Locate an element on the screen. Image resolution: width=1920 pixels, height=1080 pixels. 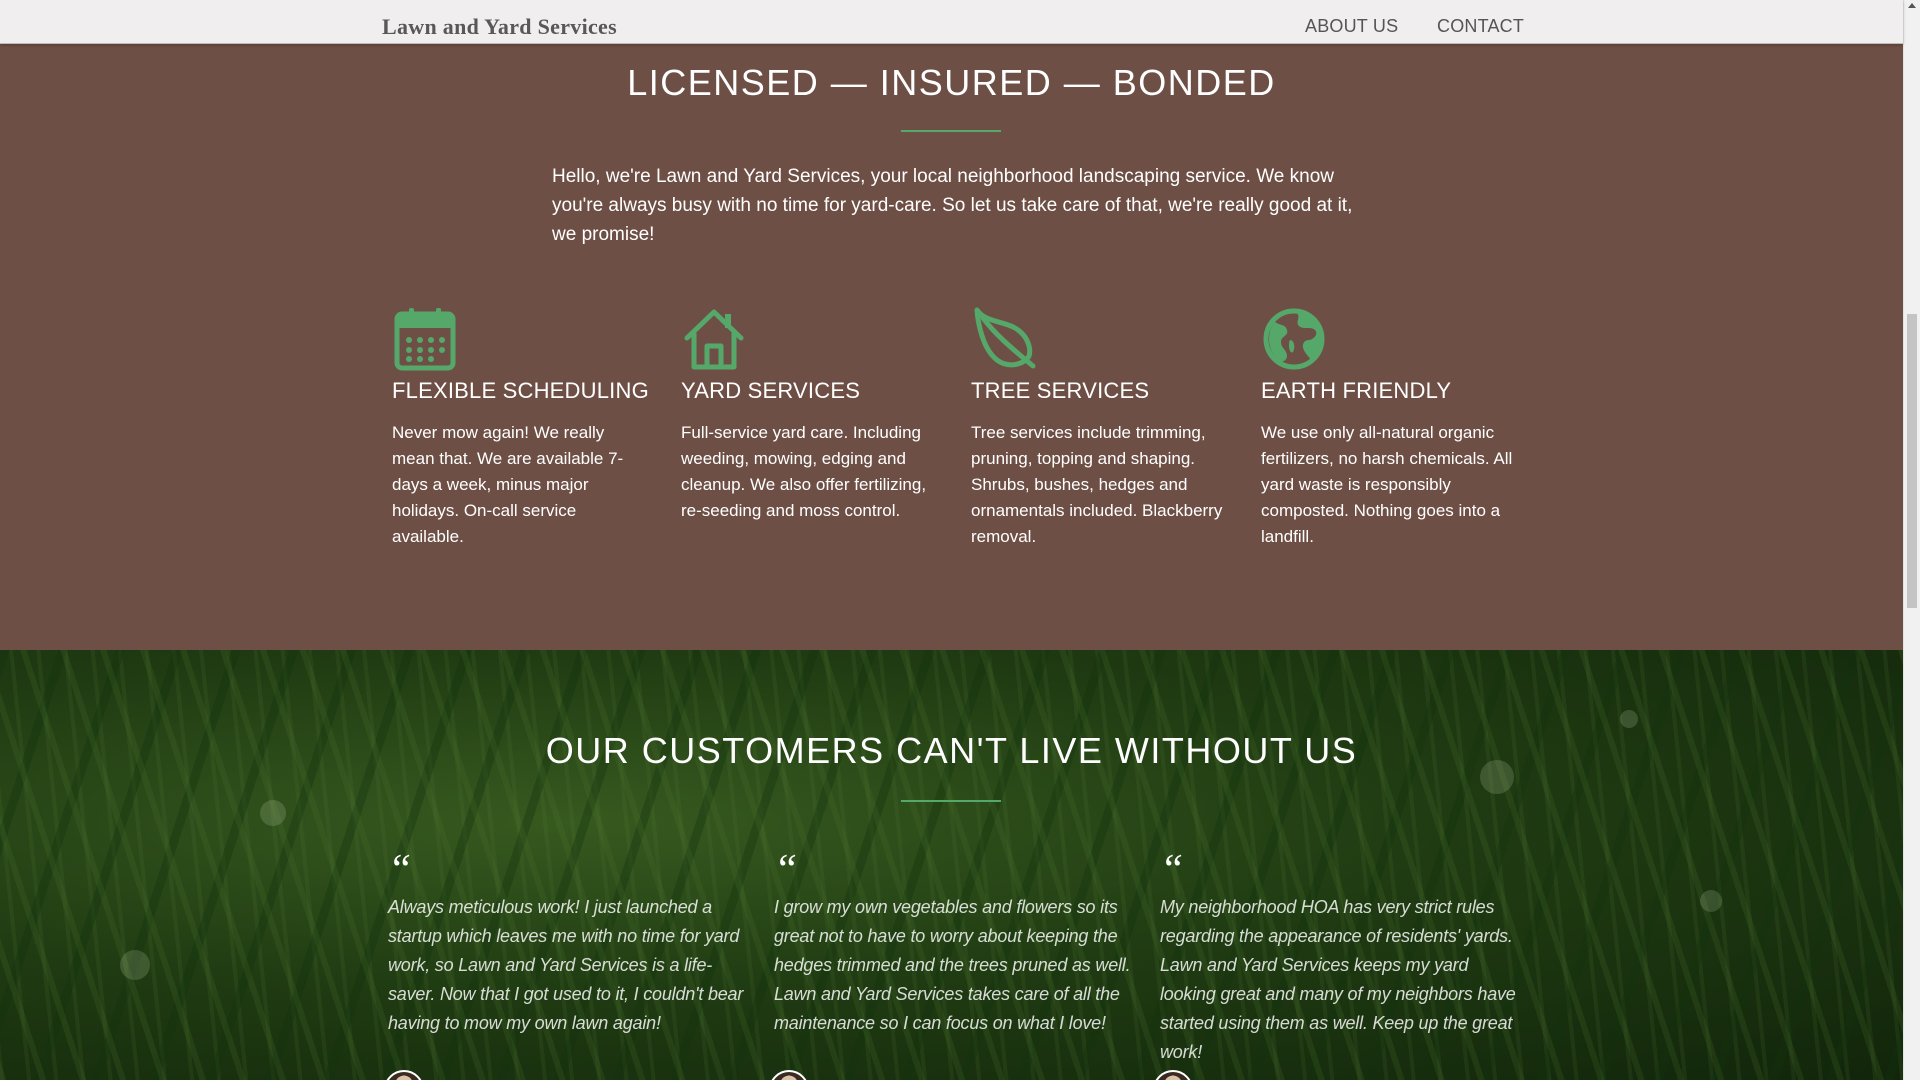
scroll-up-arrow-icon is located at coordinates (1912, 5).